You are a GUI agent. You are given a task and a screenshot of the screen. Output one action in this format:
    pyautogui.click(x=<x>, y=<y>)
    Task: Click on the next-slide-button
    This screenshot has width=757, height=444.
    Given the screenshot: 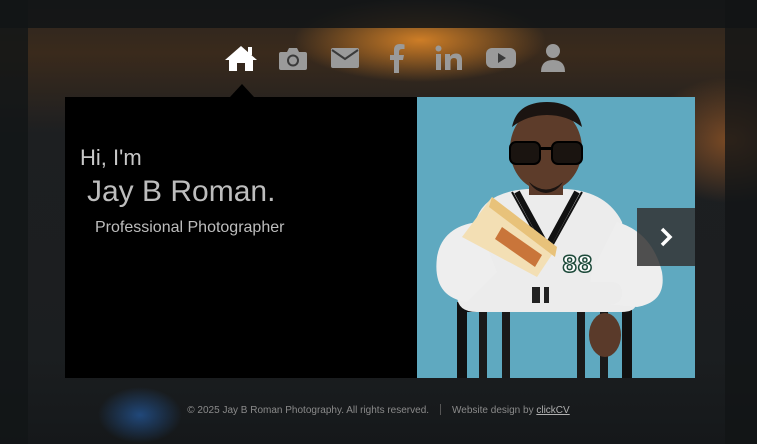 What is the action you would take?
    pyautogui.click(x=666, y=237)
    